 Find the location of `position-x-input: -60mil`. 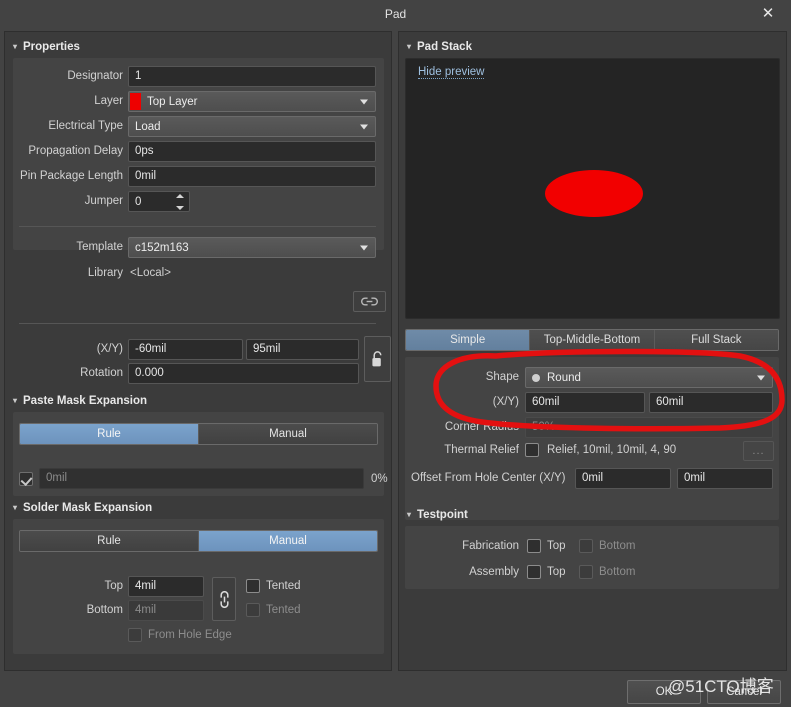

position-x-input: -60mil is located at coordinates (185, 349).